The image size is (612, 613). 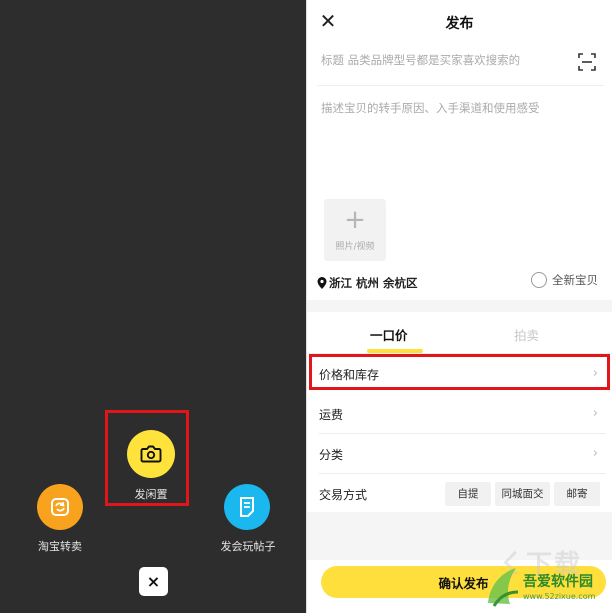 I want to click on taobao-resell-button, so click(x=60, y=507).